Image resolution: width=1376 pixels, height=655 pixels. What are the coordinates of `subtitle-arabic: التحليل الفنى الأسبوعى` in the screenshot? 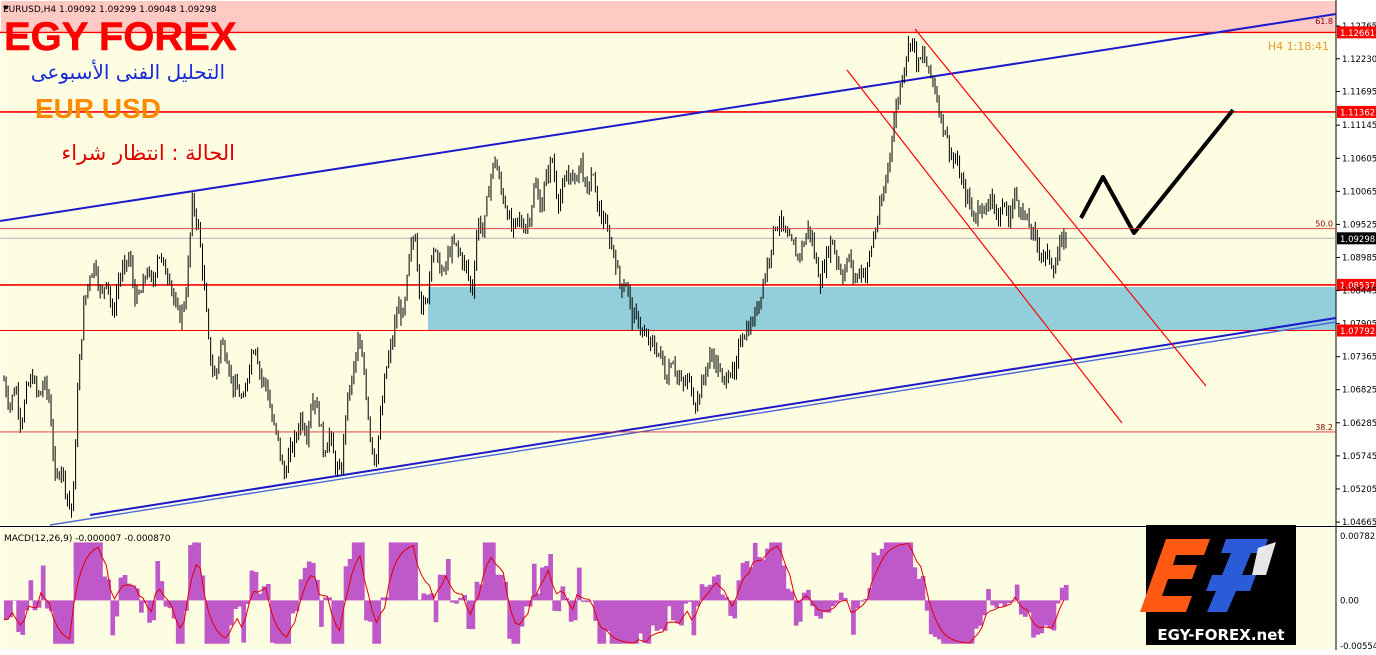 It's located at (128, 72).